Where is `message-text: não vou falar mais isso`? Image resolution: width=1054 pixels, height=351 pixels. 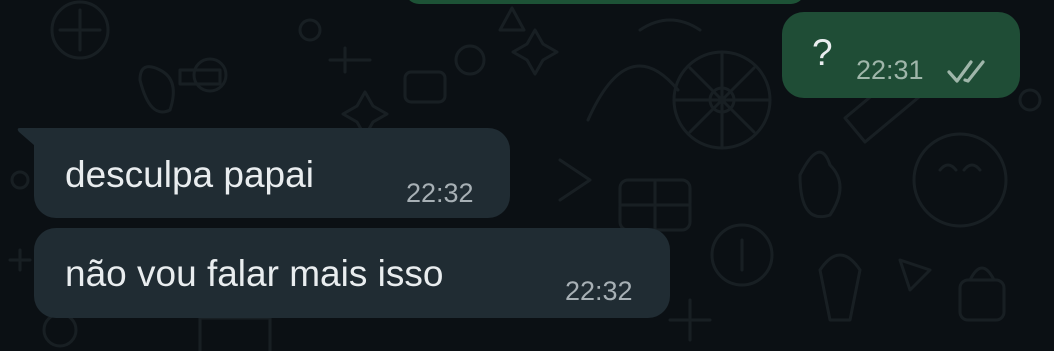
message-text: não vou falar mais isso is located at coordinates (254, 273).